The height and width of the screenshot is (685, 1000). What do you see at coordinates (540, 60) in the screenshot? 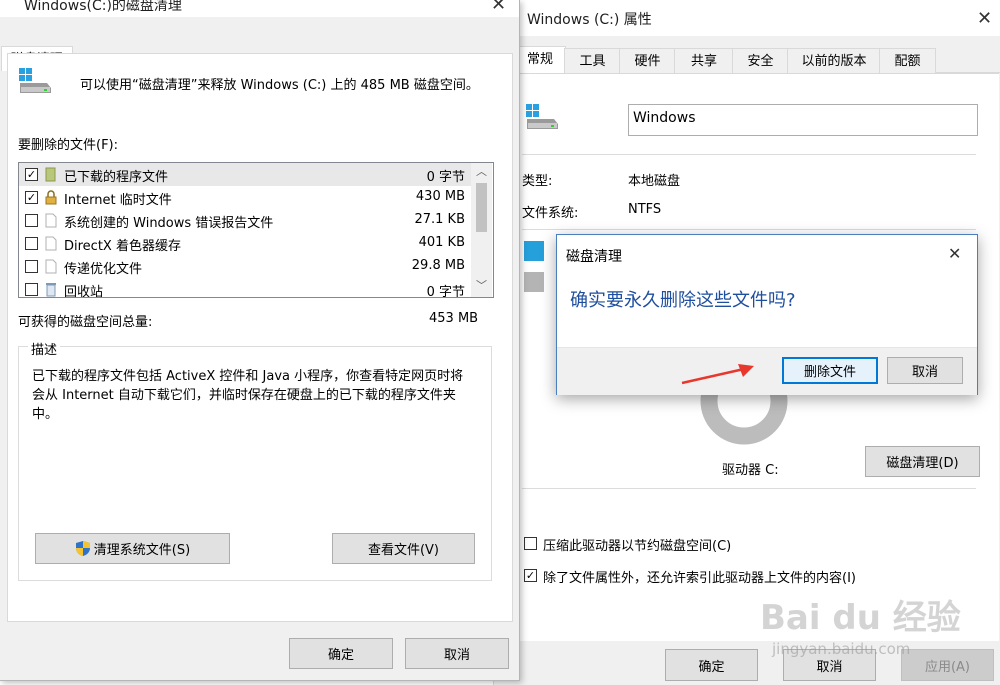
I see `tab-general: 常规` at bounding box center [540, 60].